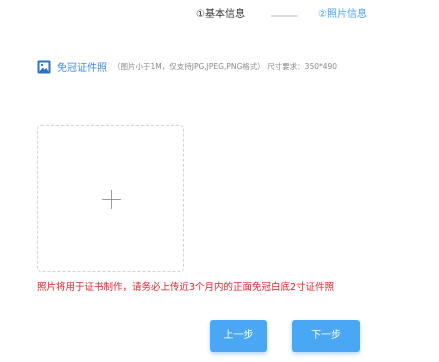 The width and height of the screenshot is (439, 362). I want to click on step-photo-info: ②照片信息, so click(342, 14).